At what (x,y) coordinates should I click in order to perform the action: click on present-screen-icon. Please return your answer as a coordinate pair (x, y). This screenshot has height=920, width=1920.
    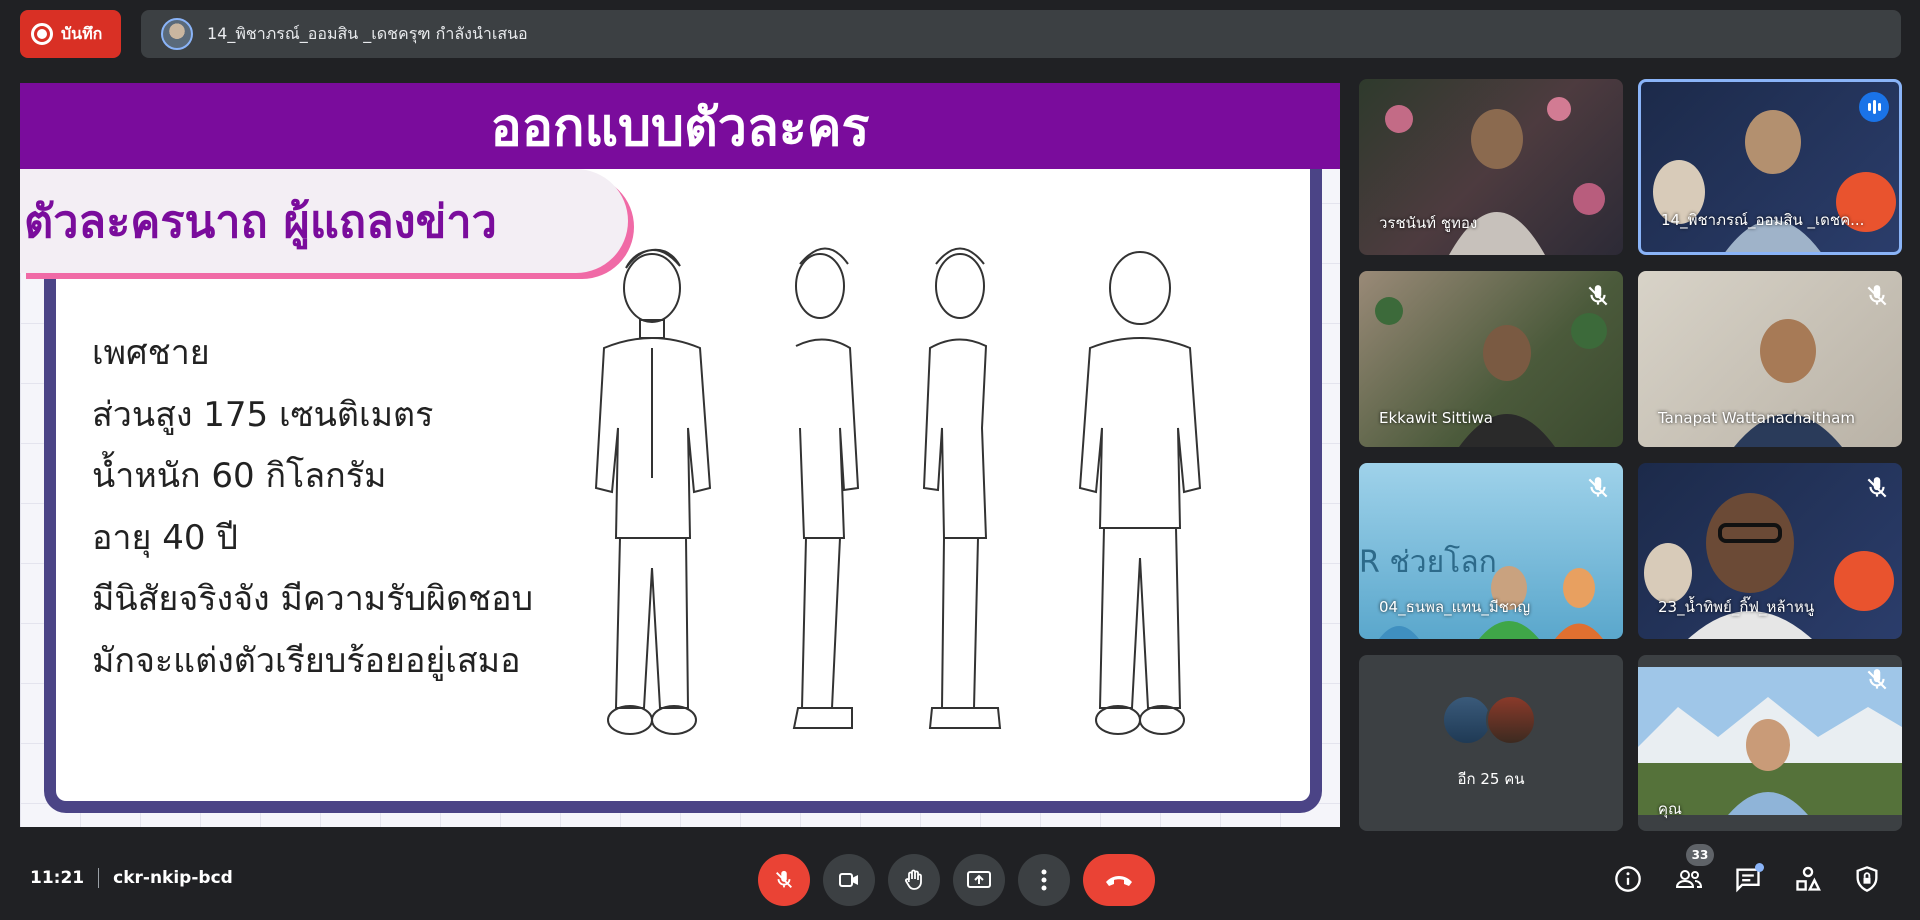
    Looking at the image, I should click on (979, 879).